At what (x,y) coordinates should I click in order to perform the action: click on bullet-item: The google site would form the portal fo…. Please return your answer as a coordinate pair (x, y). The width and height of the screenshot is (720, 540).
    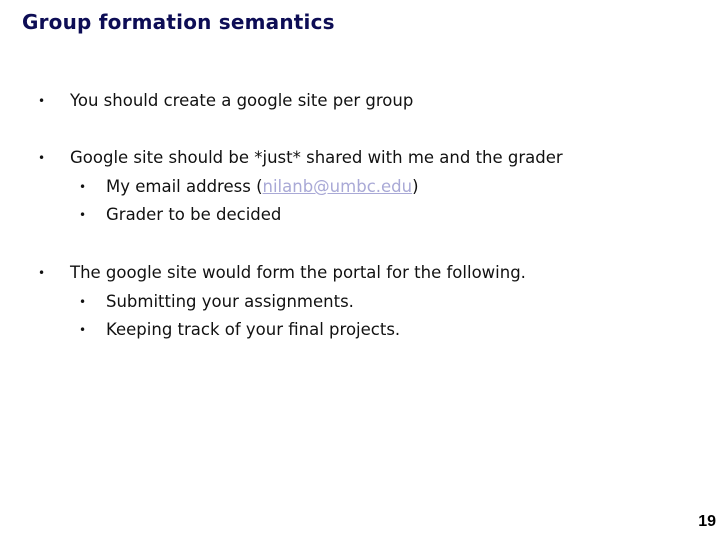
    Looking at the image, I should click on (298, 272).